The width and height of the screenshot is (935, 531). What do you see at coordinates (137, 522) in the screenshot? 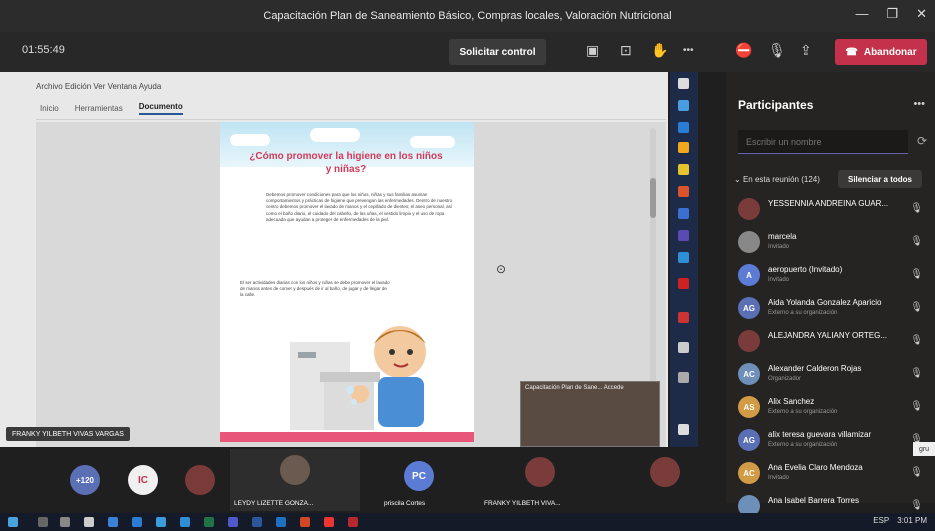
I see `edge-icon` at bounding box center [137, 522].